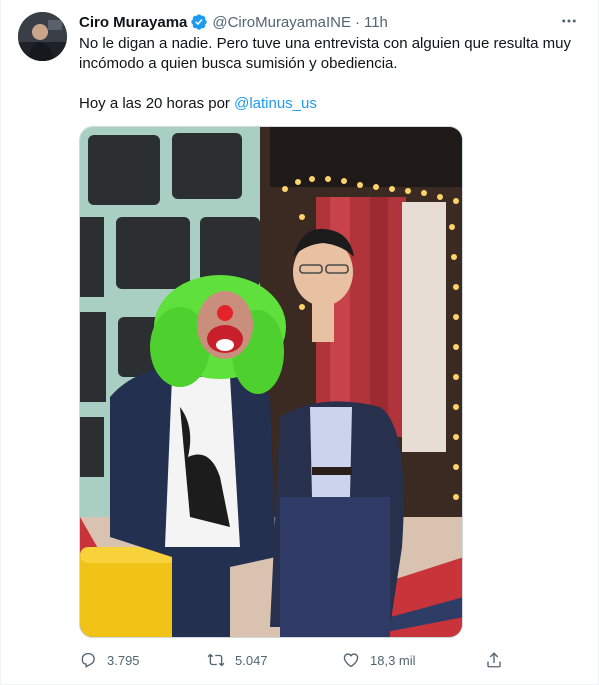 The height and width of the screenshot is (685, 599). What do you see at coordinates (494, 660) in the screenshot?
I see `share-icon` at bounding box center [494, 660].